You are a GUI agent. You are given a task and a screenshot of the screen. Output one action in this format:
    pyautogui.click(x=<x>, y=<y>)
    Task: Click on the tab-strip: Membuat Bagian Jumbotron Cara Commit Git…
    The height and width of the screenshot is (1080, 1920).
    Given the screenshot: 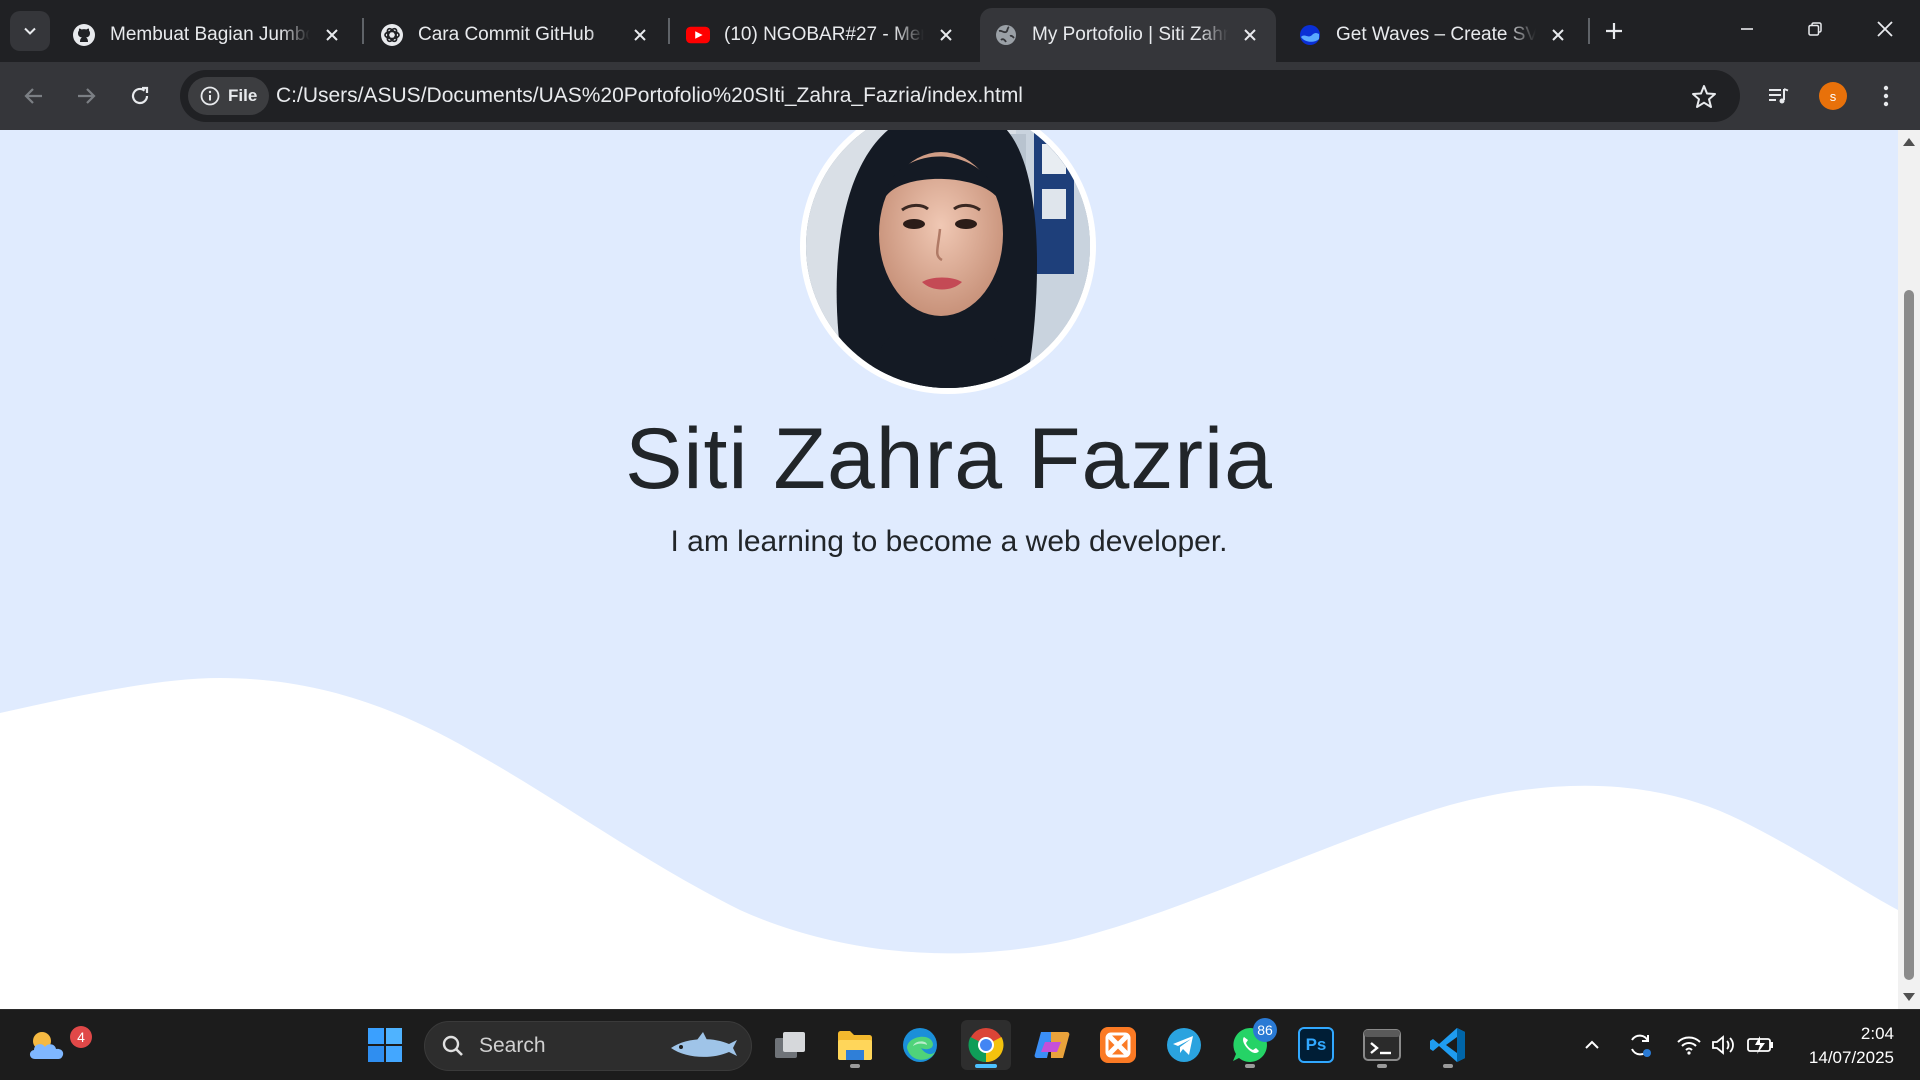 What is the action you would take?
    pyautogui.click(x=960, y=31)
    